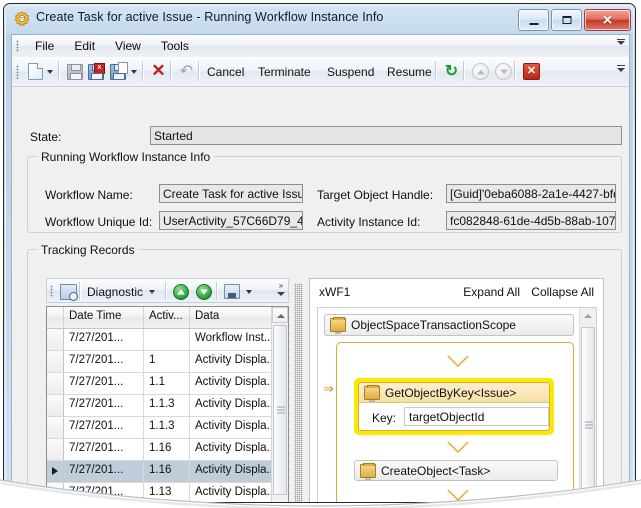 This screenshot has height=508, width=641. What do you see at coordinates (96, 71) in the screenshot?
I see `save-as-button: x` at bounding box center [96, 71].